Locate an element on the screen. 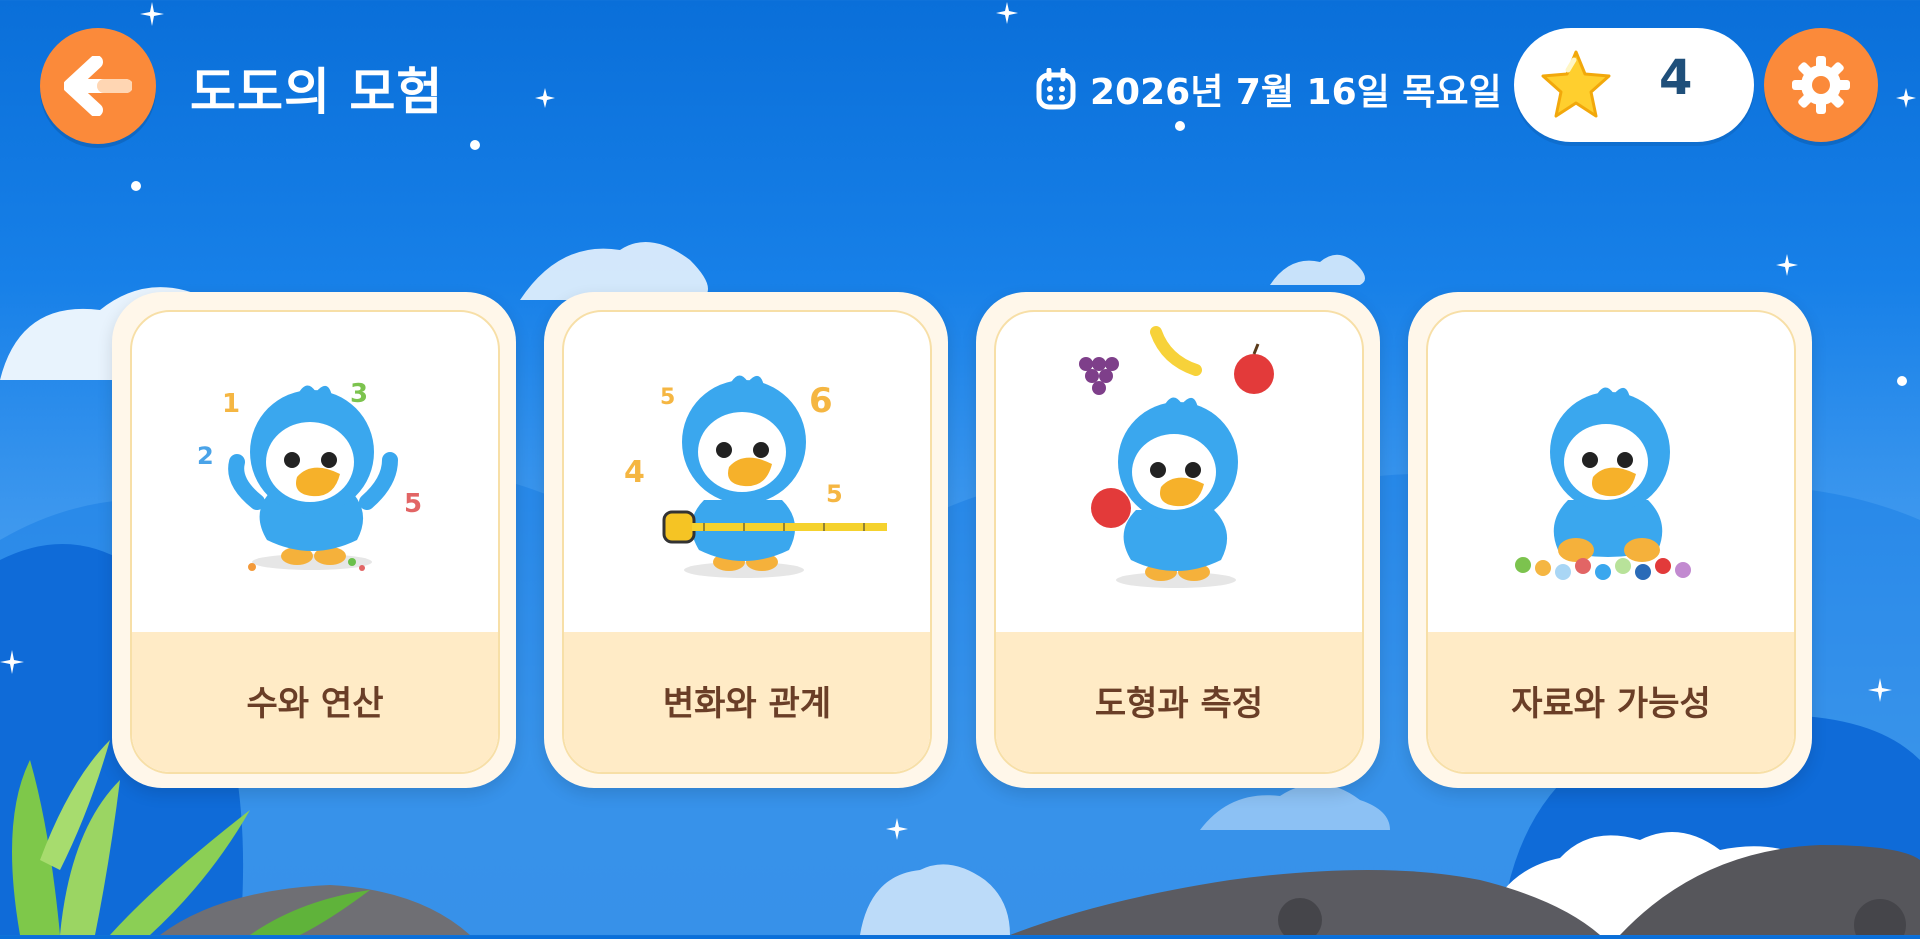  mascot-fruits-illustration is located at coordinates (1176, 457).